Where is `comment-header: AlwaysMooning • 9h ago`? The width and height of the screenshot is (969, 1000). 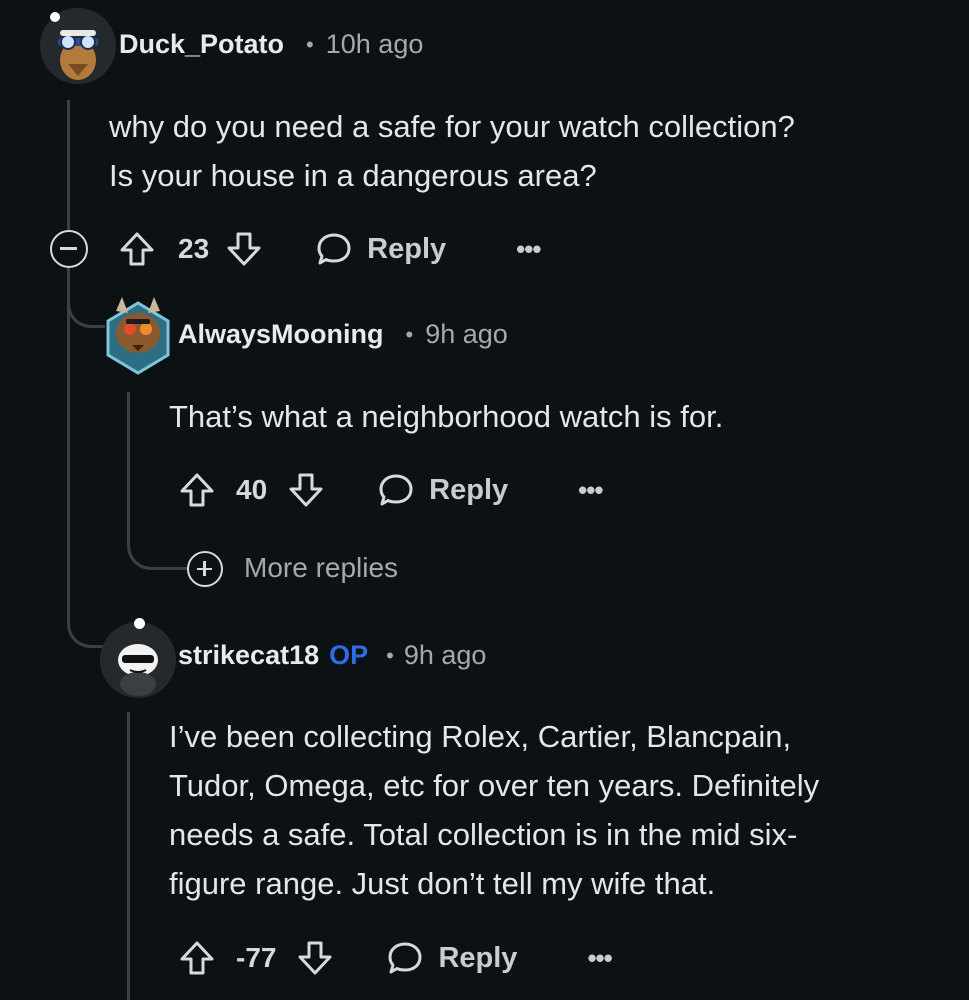 comment-header: AlwaysMooning • 9h ago is located at coordinates (343, 334).